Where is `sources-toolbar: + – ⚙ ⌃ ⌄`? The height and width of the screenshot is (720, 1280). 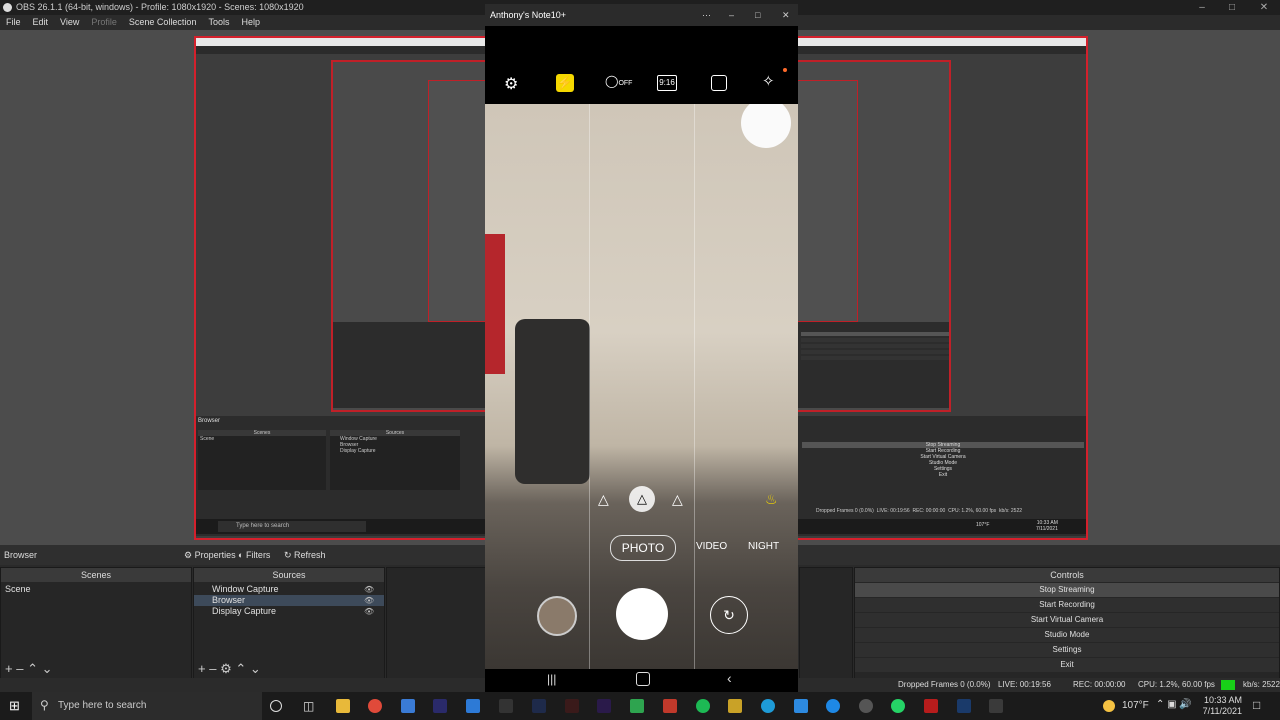 sources-toolbar: + – ⚙ ⌃ ⌄ is located at coordinates (229, 669).